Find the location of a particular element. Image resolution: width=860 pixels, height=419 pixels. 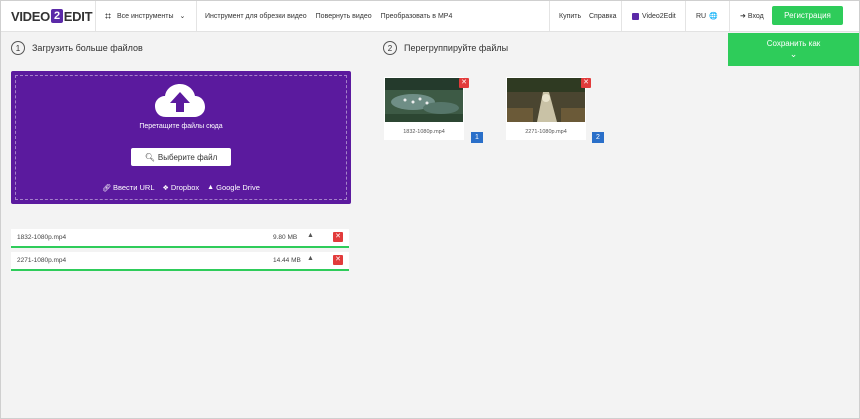

upload-section-title: 1 Загрузить больше файлов is located at coordinates (77, 48).